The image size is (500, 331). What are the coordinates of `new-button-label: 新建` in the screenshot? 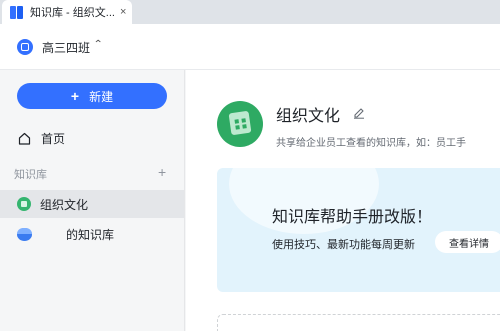 It's located at (101, 96).